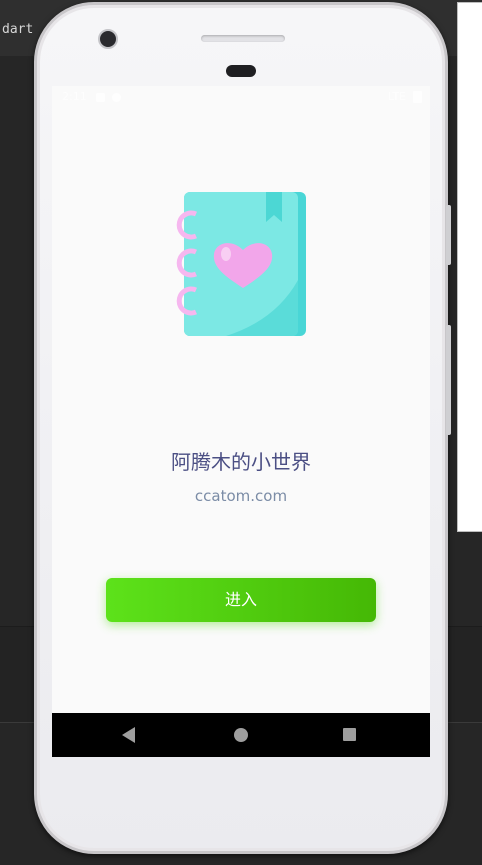 Image resolution: width=482 pixels, height=865 pixels. What do you see at coordinates (108, 39) in the screenshot?
I see `front-camera-icon` at bounding box center [108, 39].